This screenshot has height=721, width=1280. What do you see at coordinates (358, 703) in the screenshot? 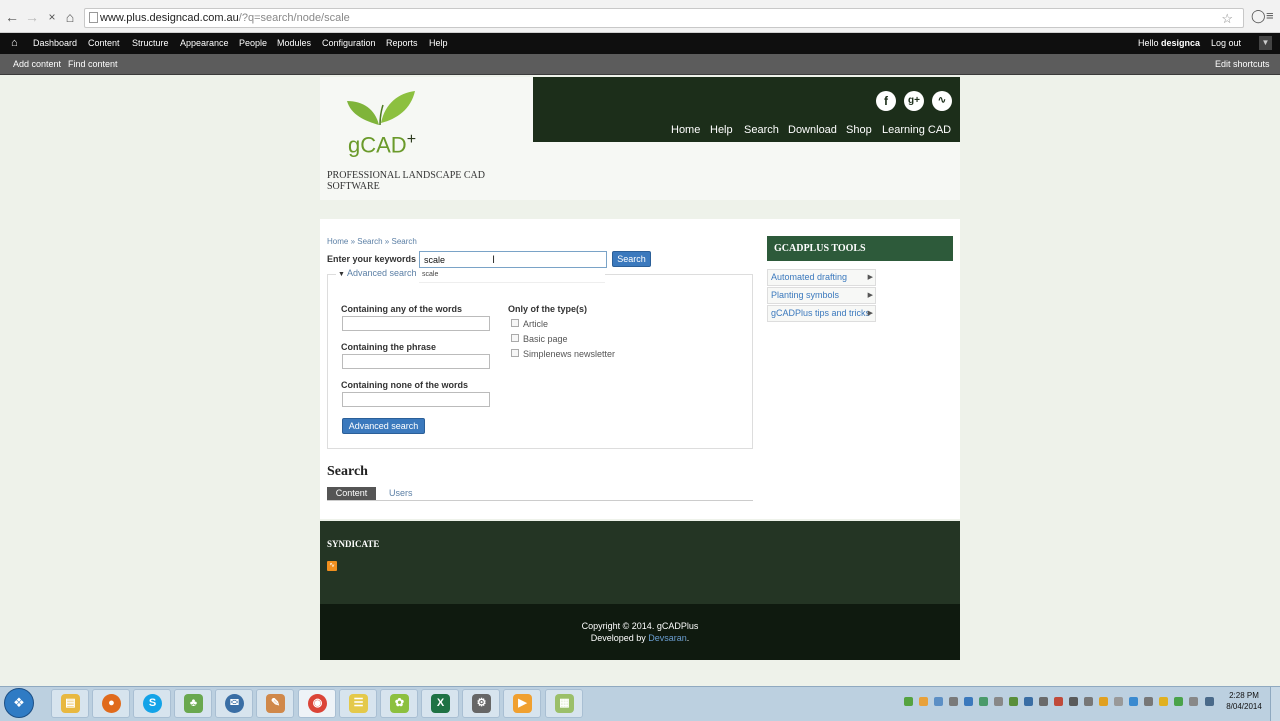
I see `notes-taskbar-button: ☰` at bounding box center [358, 703].